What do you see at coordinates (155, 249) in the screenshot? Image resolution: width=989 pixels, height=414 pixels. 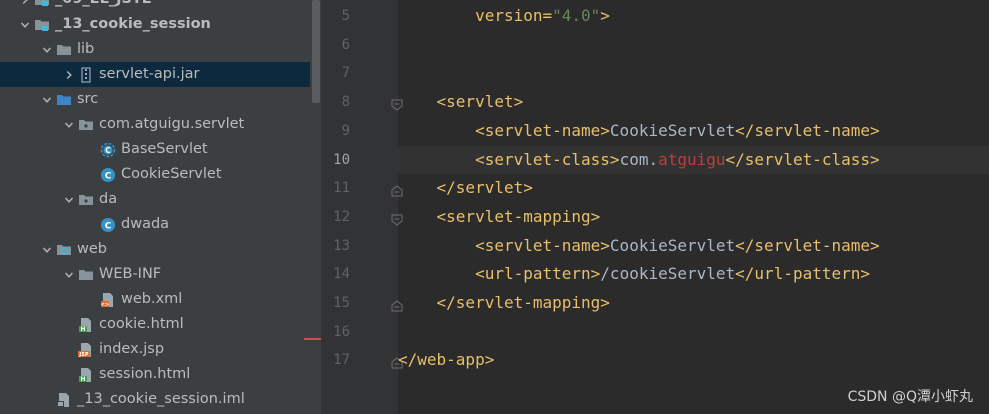 I see `tree-item: web` at bounding box center [155, 249].